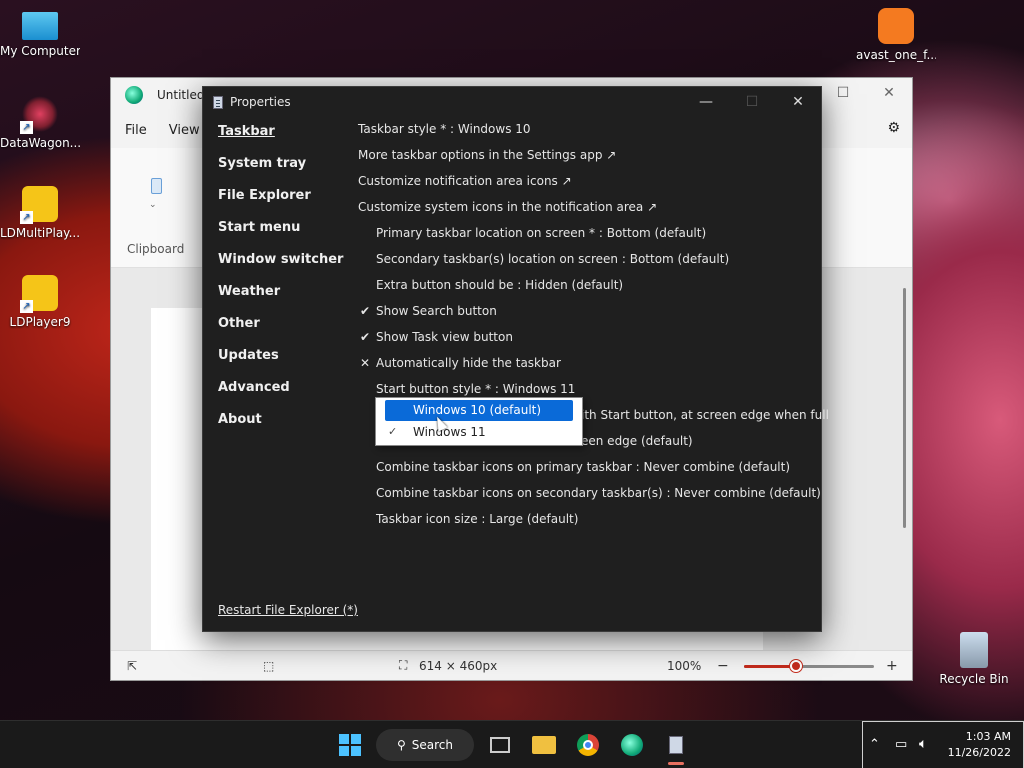  What do you see at coordinates (283, 201) in the screenshot?
I see `nav-file-explorer: File Explorer` at bounding box center [283, 201].